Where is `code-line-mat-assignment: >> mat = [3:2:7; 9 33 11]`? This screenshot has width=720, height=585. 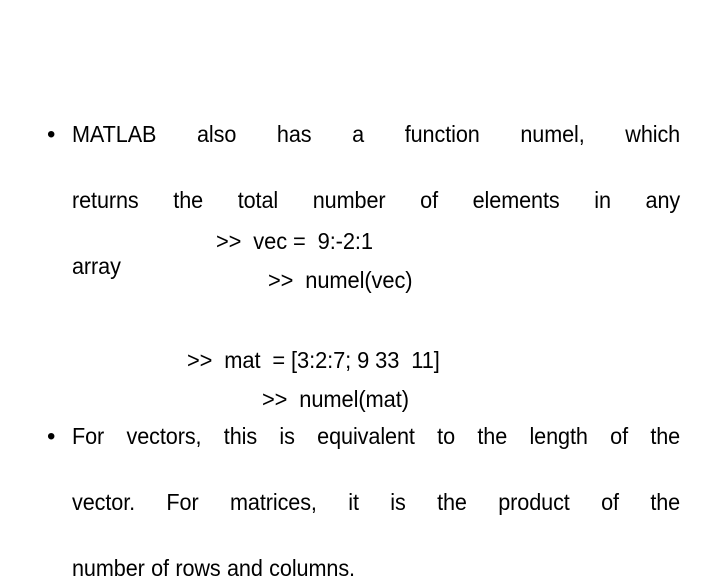 code-line-mat-assignment: >> mat = [3:2:7; 9 33 11] is located at coordinates (313, 360).